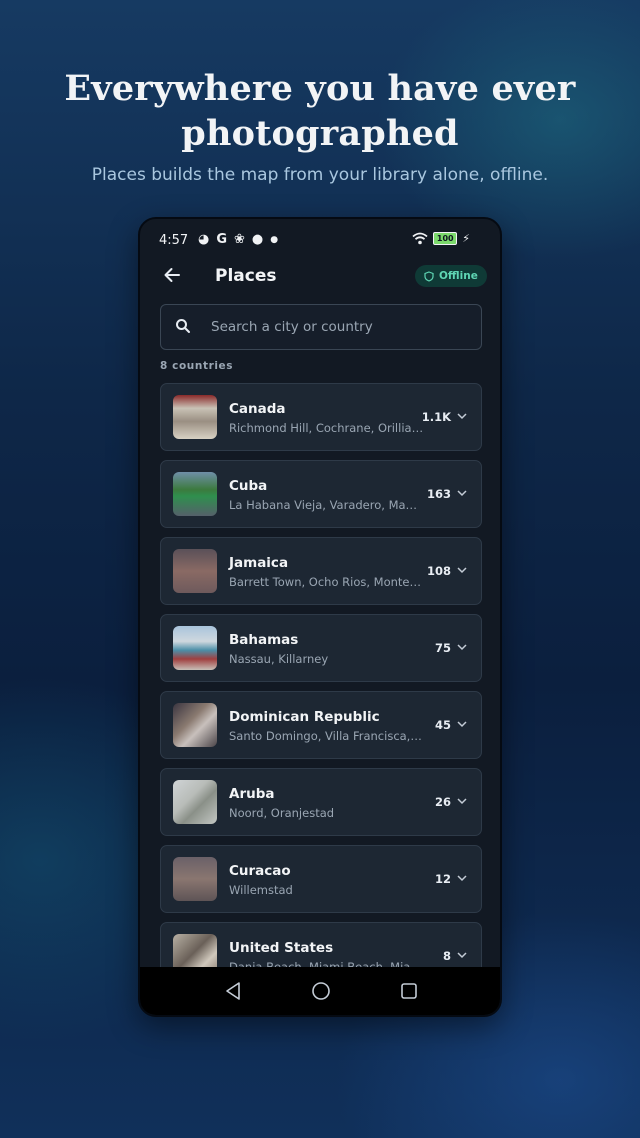  I want to click on nav-back-icon, so click(233, 991).